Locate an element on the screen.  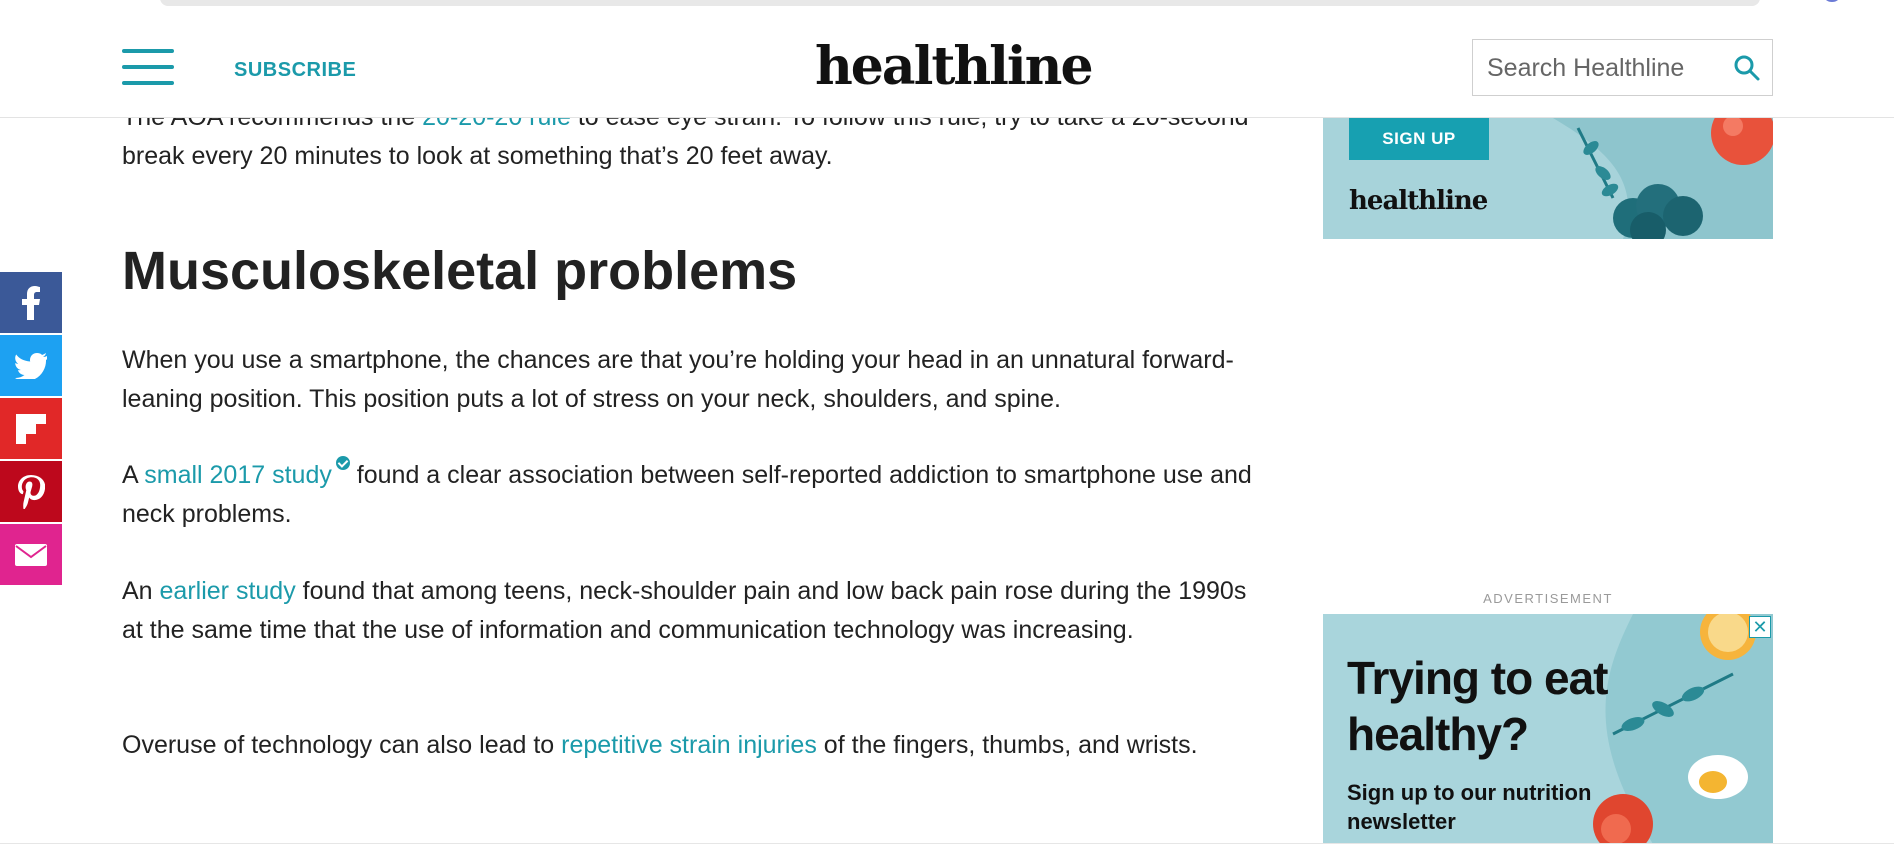
text-fragment: An is located at coordinates (141, 591).